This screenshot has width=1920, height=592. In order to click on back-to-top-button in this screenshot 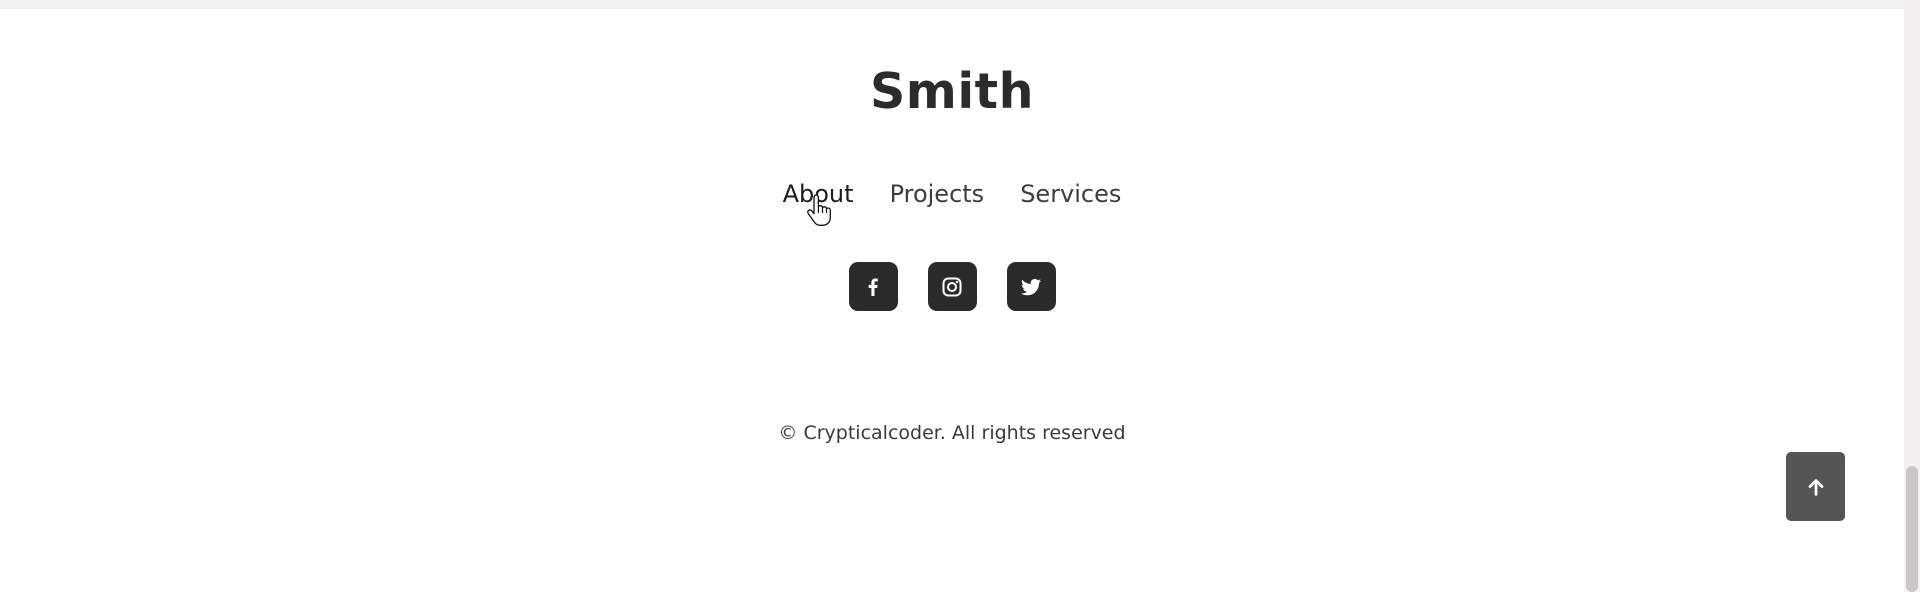, I will do `click(1815, 486)`.